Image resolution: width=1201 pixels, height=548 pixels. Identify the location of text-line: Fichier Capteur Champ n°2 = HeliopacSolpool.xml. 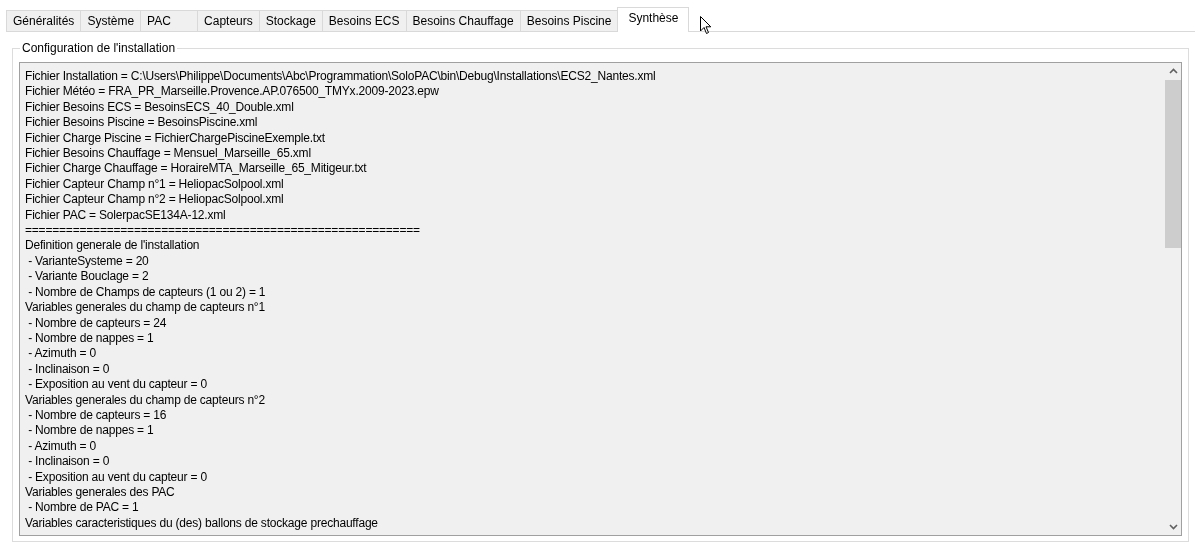
(155, 200).